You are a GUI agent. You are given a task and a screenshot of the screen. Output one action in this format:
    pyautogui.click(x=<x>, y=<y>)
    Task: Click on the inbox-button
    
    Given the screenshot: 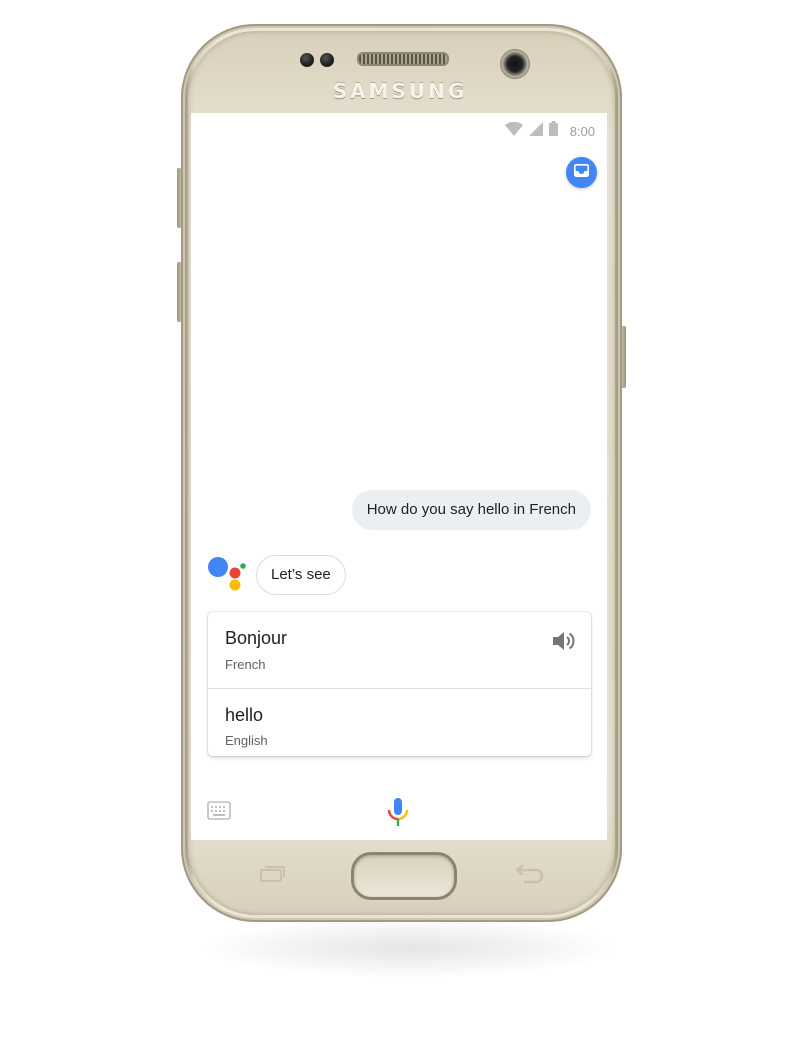 What is the action you would take?
    pyautogui.click(x=581, y=172)
    